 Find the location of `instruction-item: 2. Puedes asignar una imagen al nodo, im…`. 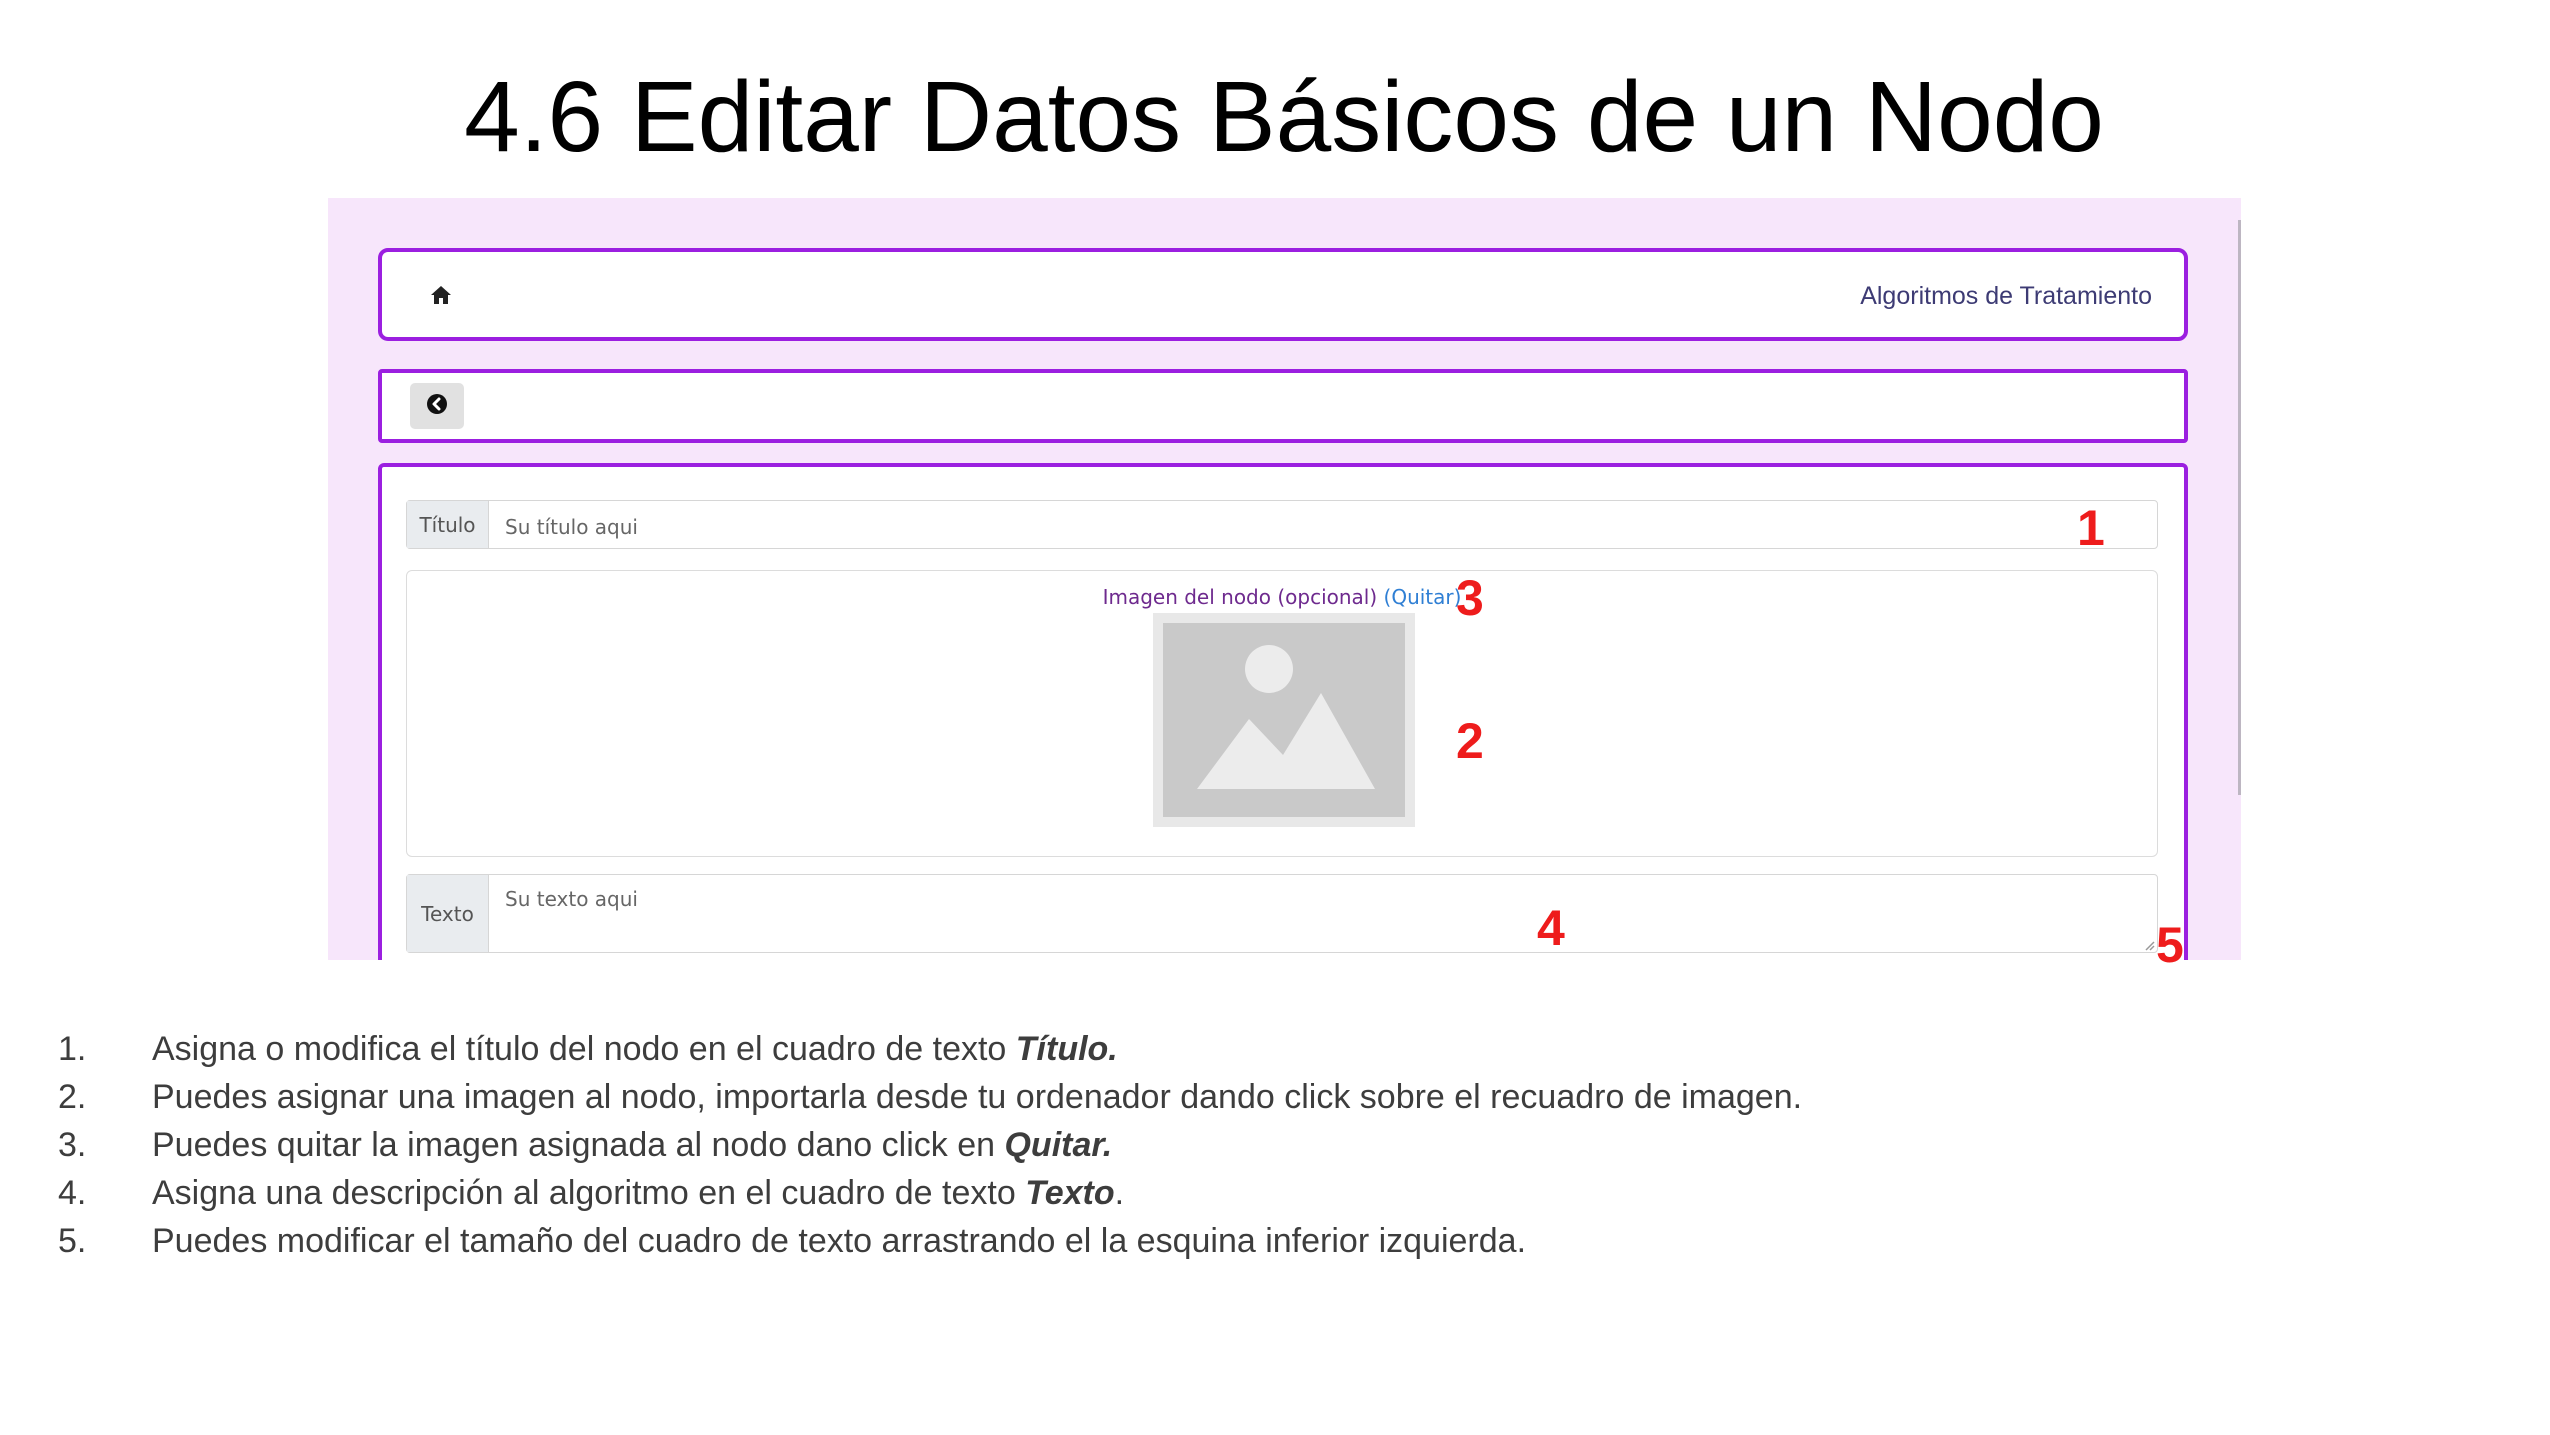

instruction-item: 2. Puedes asignar una imagen al nodo, im… is located at coordinates (1268, 1102).